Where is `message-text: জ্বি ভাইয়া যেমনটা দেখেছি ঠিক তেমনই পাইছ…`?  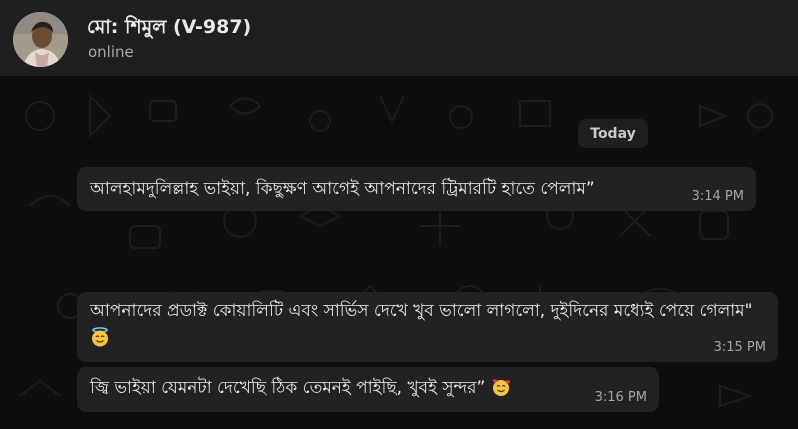
message-text: জ্বি ভাইয়া যেমনটা দেখেছি ঠিক তেমনই পাইছ… is located at coordinates (288, 388).